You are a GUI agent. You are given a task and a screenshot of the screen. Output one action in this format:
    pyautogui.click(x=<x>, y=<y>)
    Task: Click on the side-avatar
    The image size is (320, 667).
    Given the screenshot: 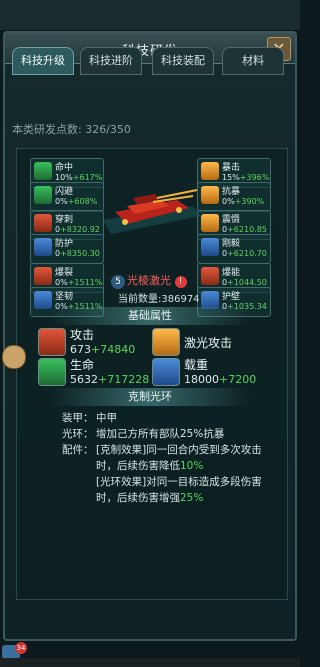 What is the action you would take?
    pyautogui.click(x=14, y=357)
    